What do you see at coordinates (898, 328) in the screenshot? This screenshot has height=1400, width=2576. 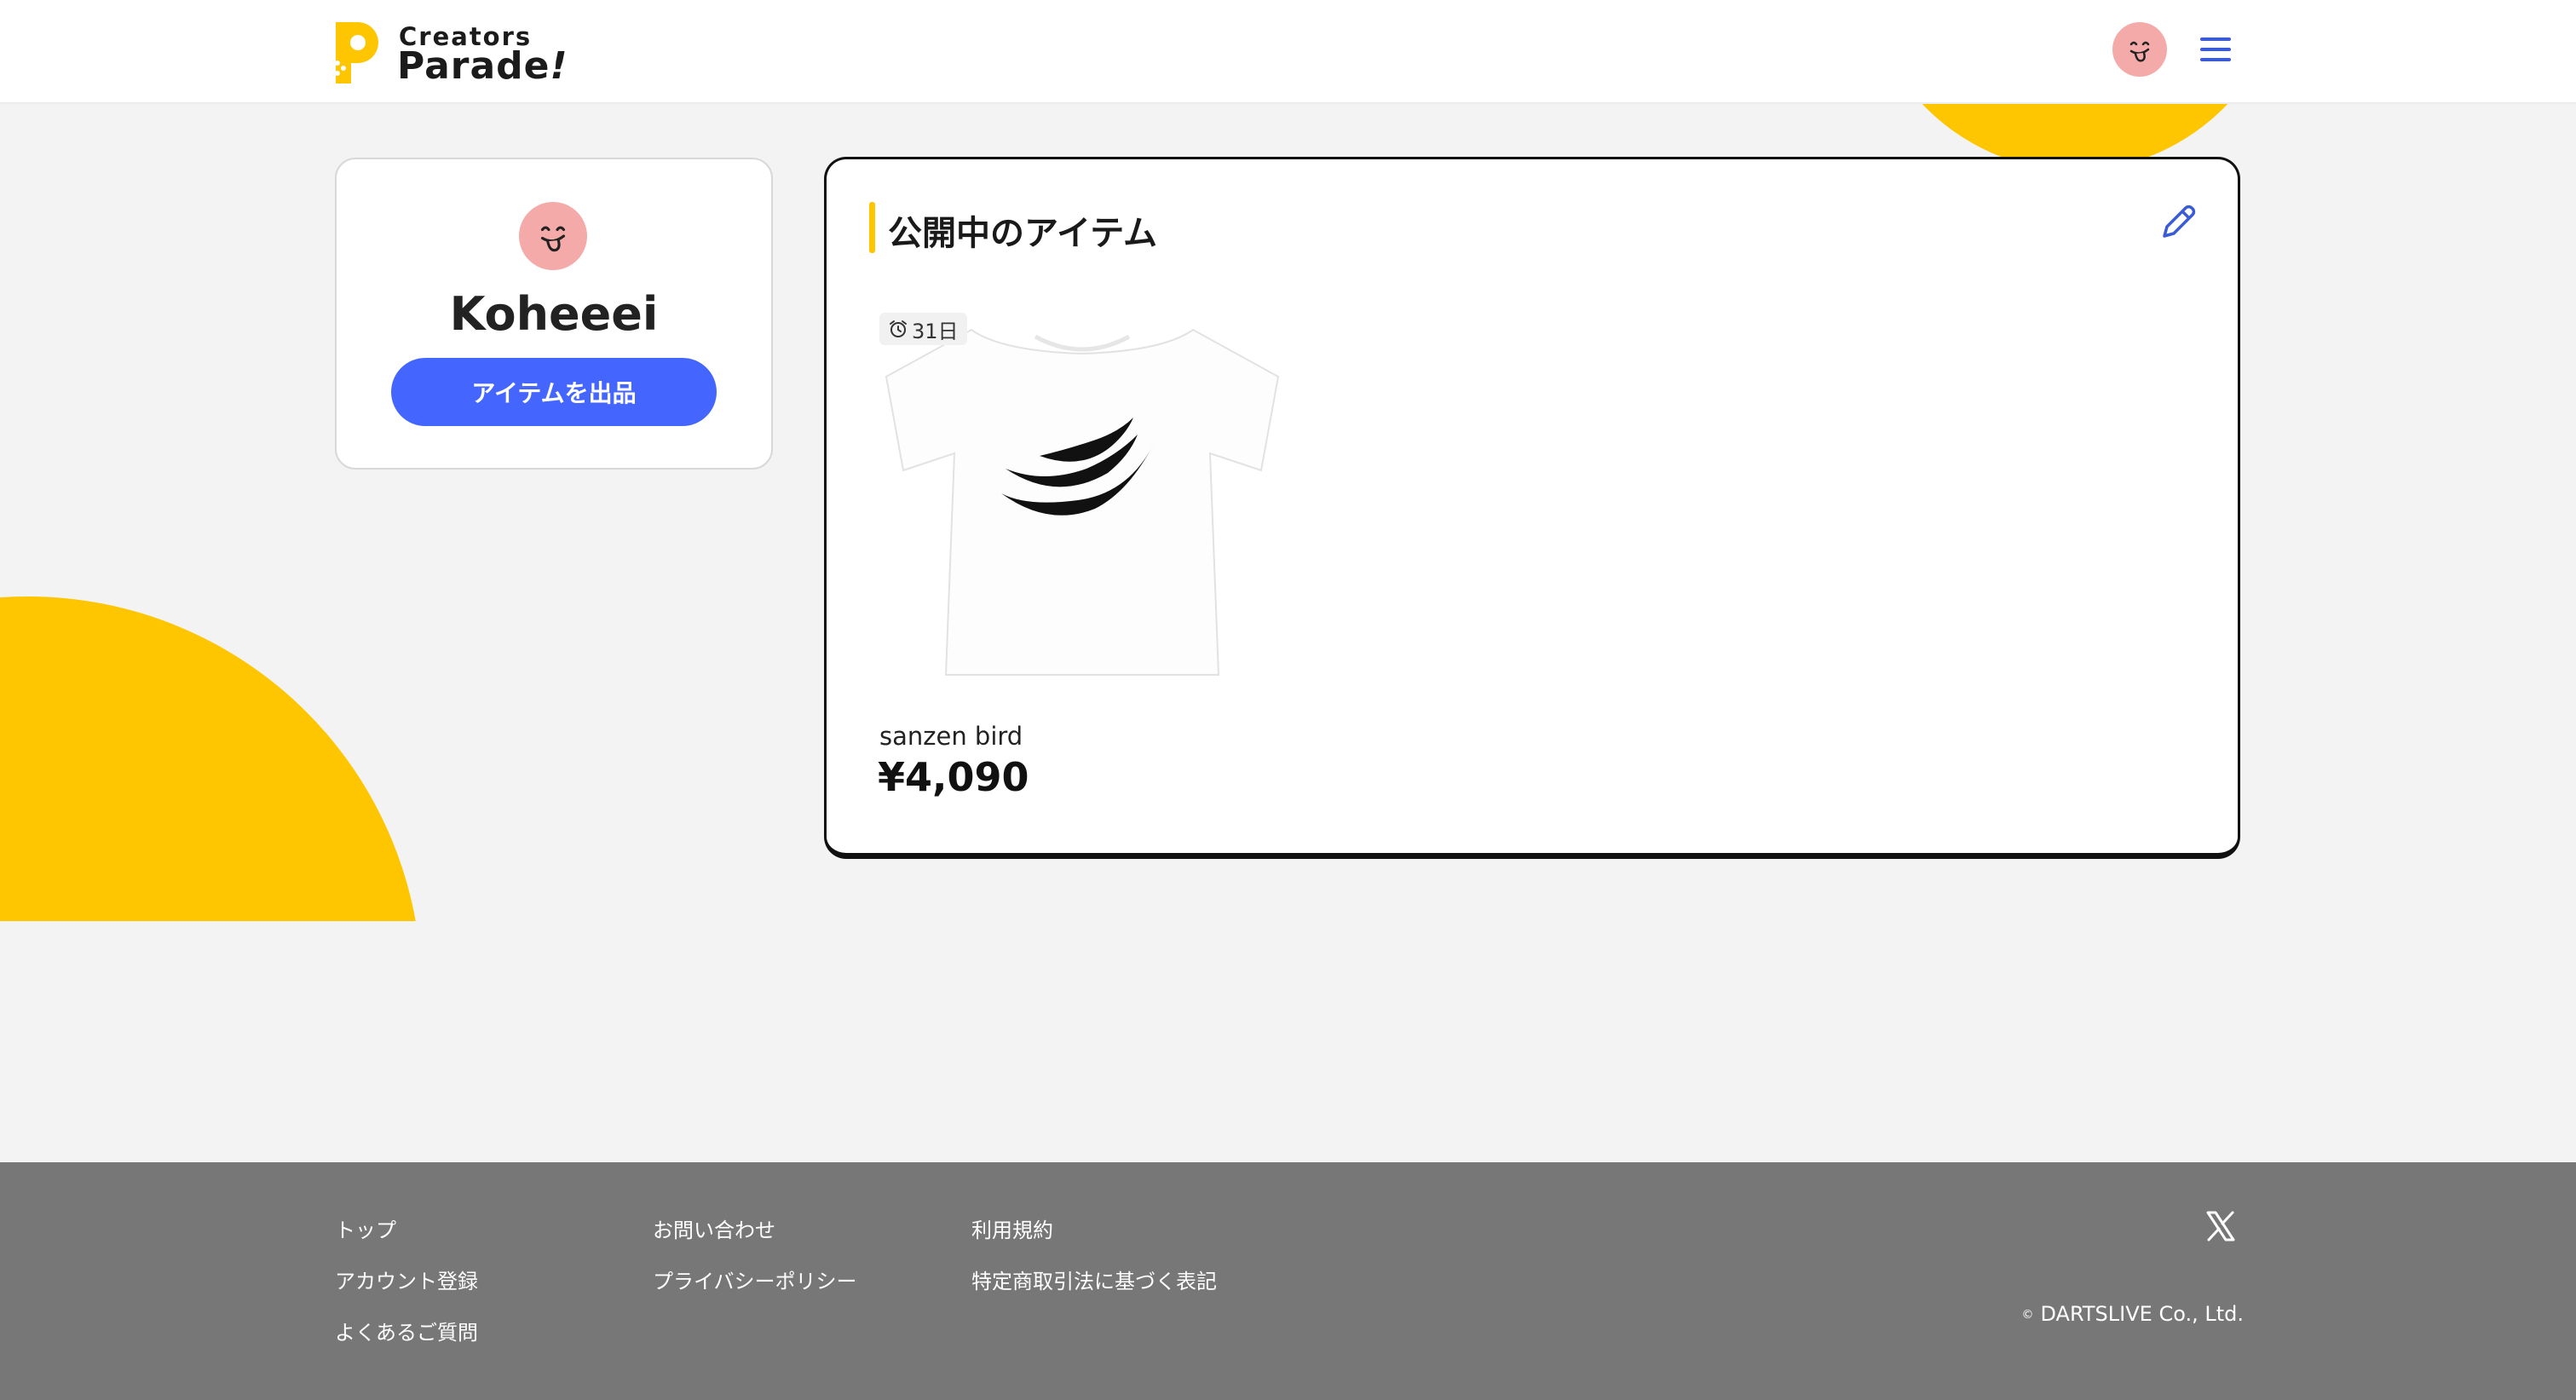 I see `alarm-clock-icon` at bounding box center [898, 328].